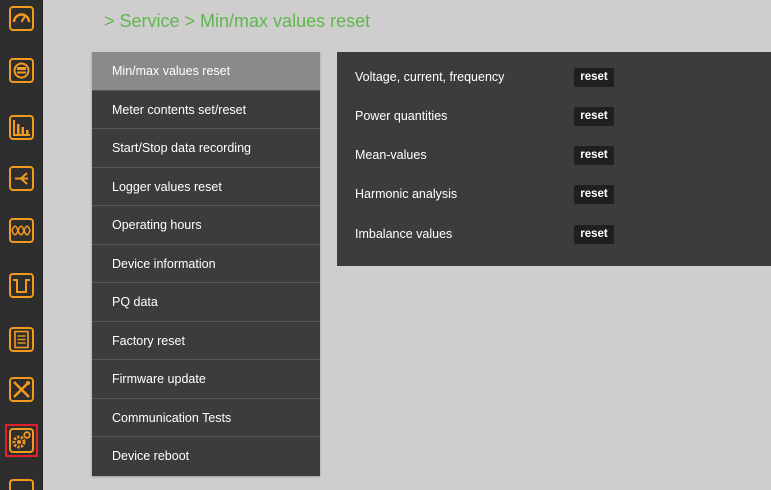 The width and height of the screenshot is (771, 490). Describe the element at coordinates (21, 245) in the screenshot. I see `navigation-rail` at that location.